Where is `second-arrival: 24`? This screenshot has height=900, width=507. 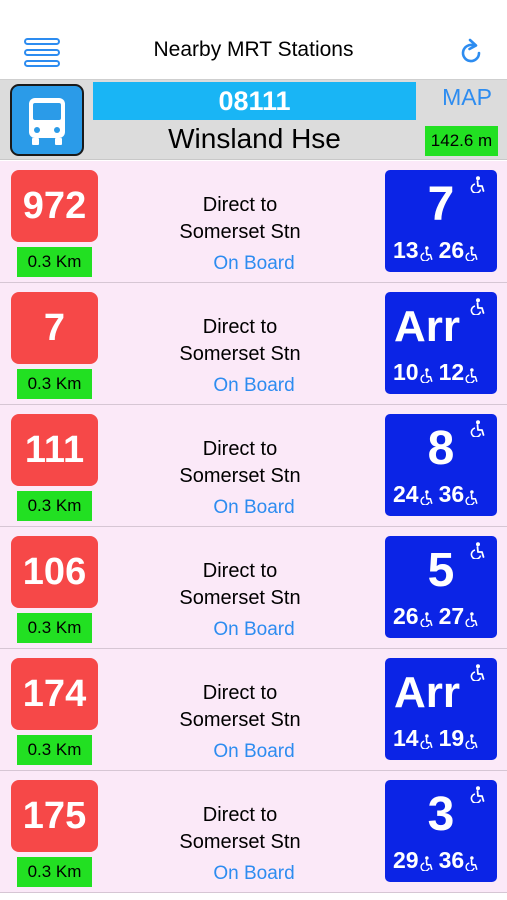 second-arrival: 24 is located at coordinates (406, 494).